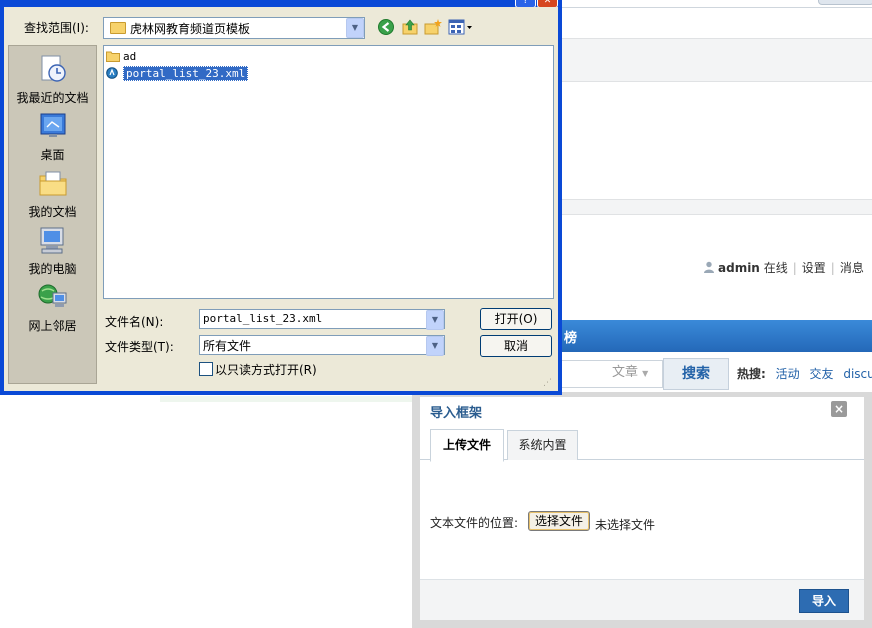 Image resolution: width=872 pixels, height=628 pixels. I want to click on search-type-label: 文章, so click(625, 372).